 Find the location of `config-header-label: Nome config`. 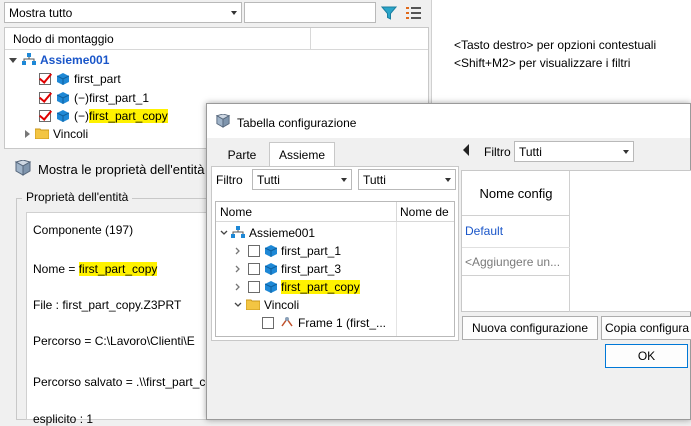

config-header-label: Nome config is located at coordinates (516, 193).